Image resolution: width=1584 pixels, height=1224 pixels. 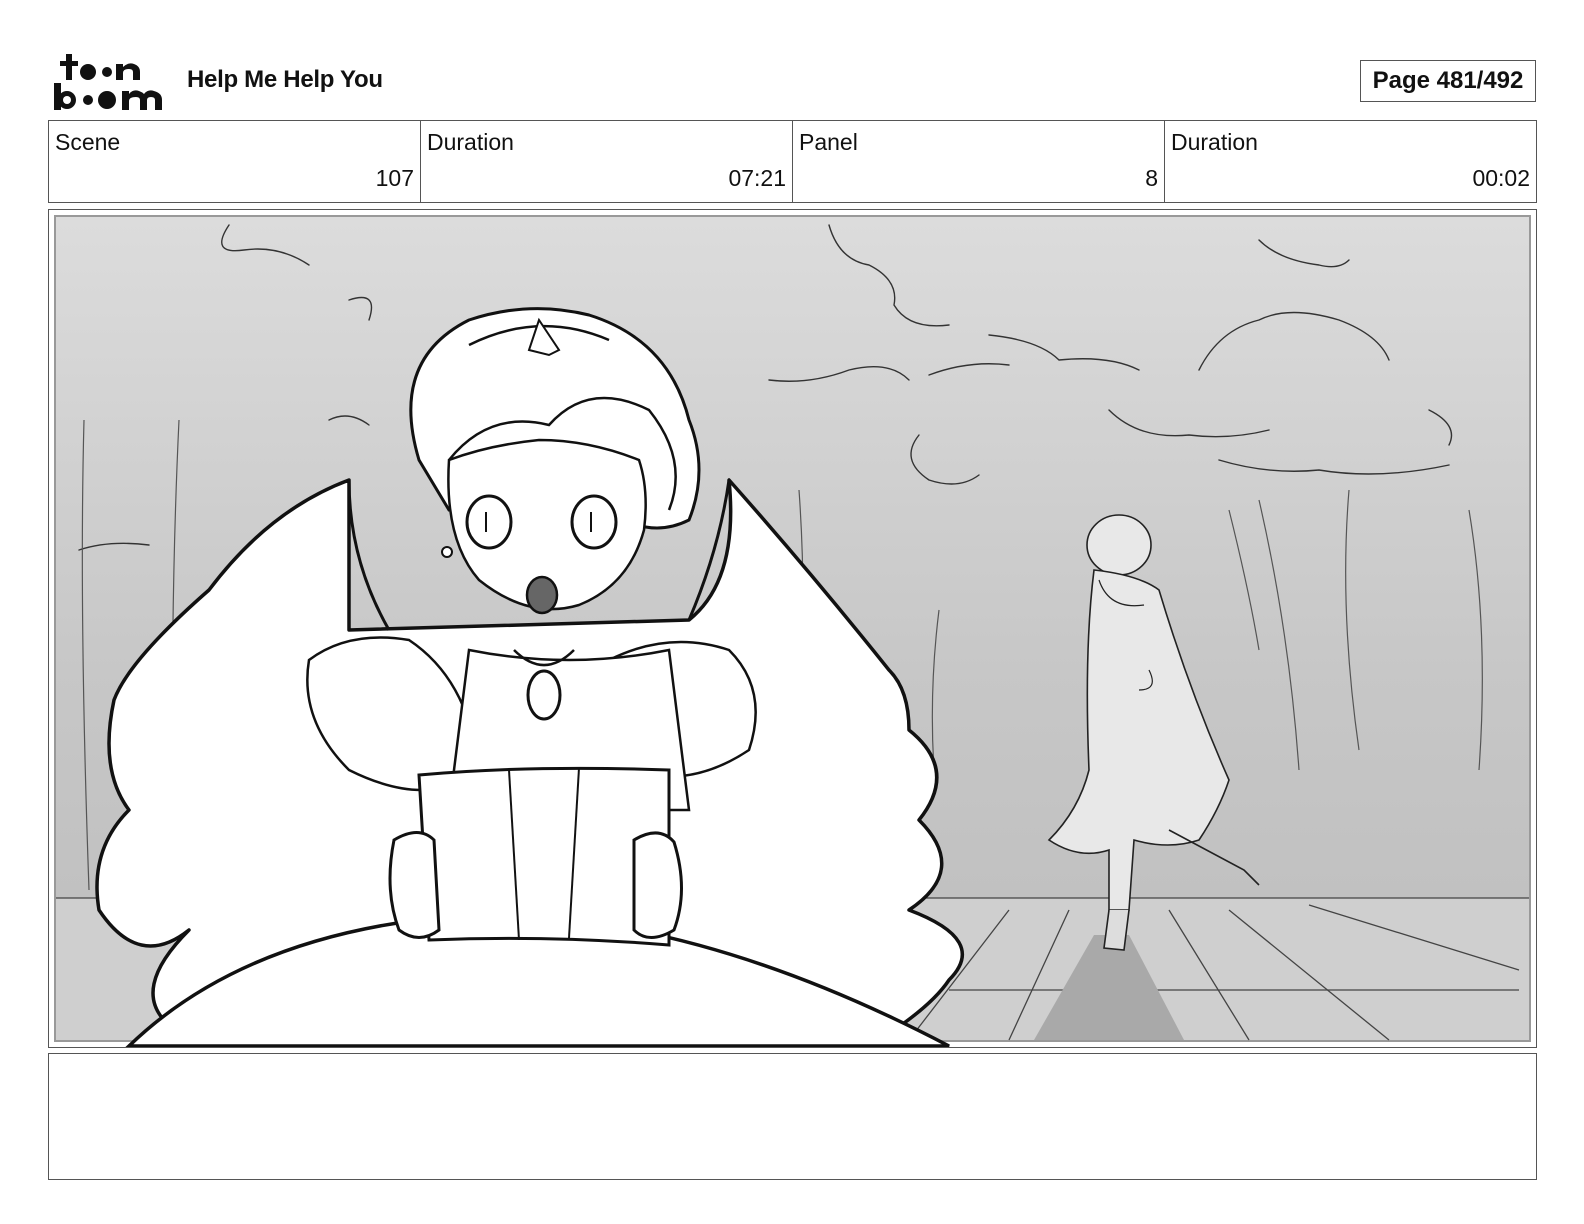 What do you see at coordinates (1448, 81) in the screenshot?
I see `page-indicator: Page 481/492` at bounding box center [1448, 81].